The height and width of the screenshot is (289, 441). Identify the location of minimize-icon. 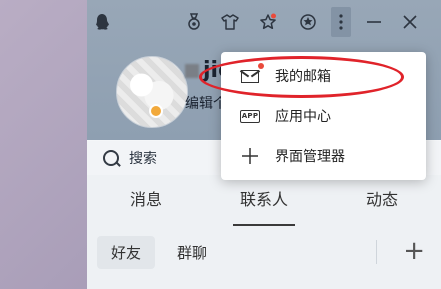
(374, 22).